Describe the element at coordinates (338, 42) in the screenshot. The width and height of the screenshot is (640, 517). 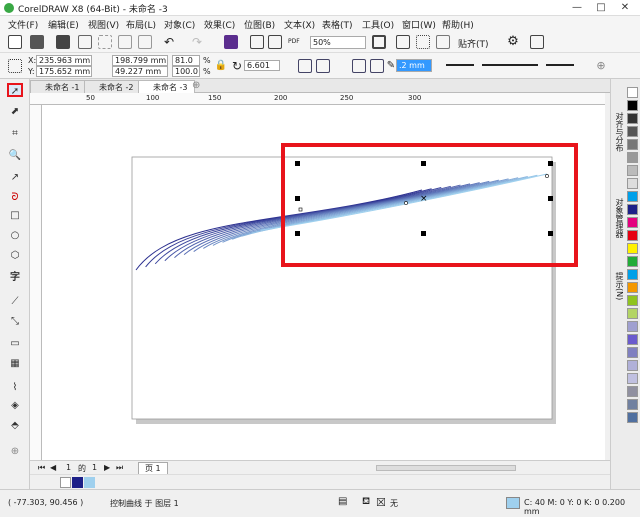
I see `zoom-level-select: 50%` at that location.